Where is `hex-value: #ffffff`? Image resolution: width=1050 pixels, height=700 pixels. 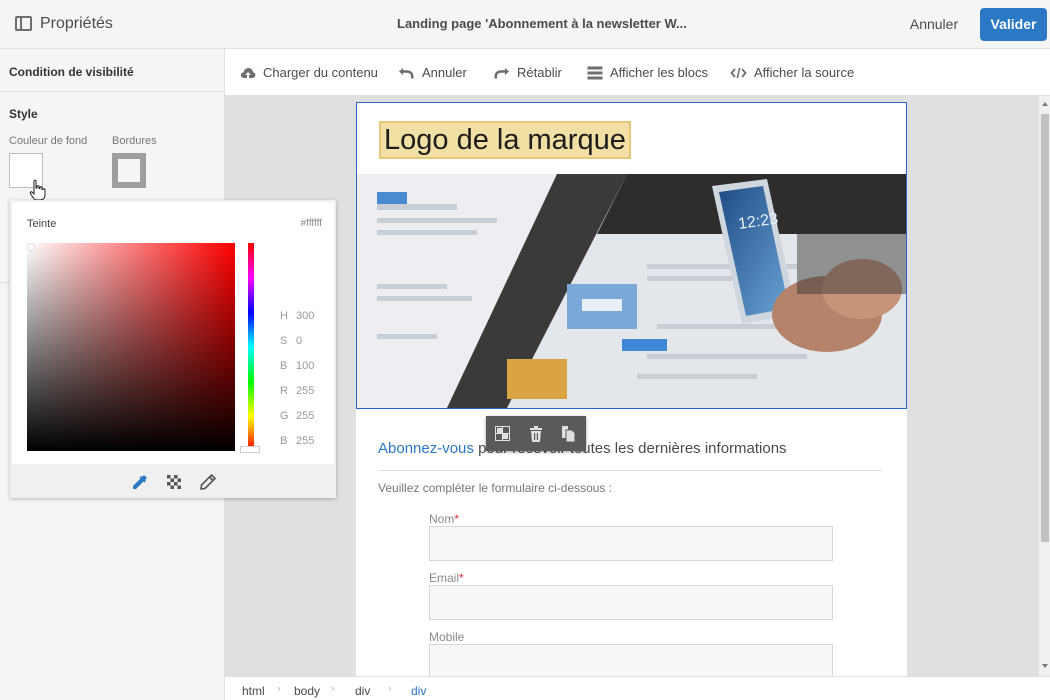 hex-value: #ffffff is located at coordinates (311, 223).